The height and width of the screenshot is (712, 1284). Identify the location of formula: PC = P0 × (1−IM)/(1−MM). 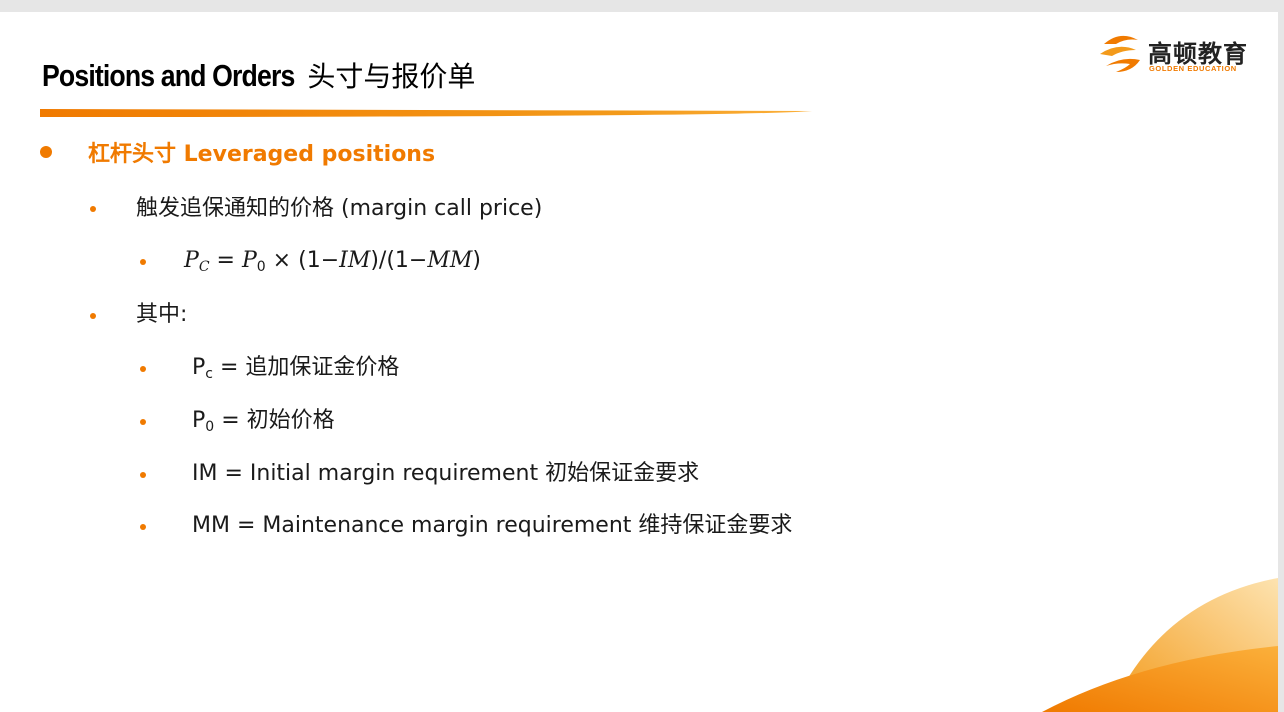
(332, 261).